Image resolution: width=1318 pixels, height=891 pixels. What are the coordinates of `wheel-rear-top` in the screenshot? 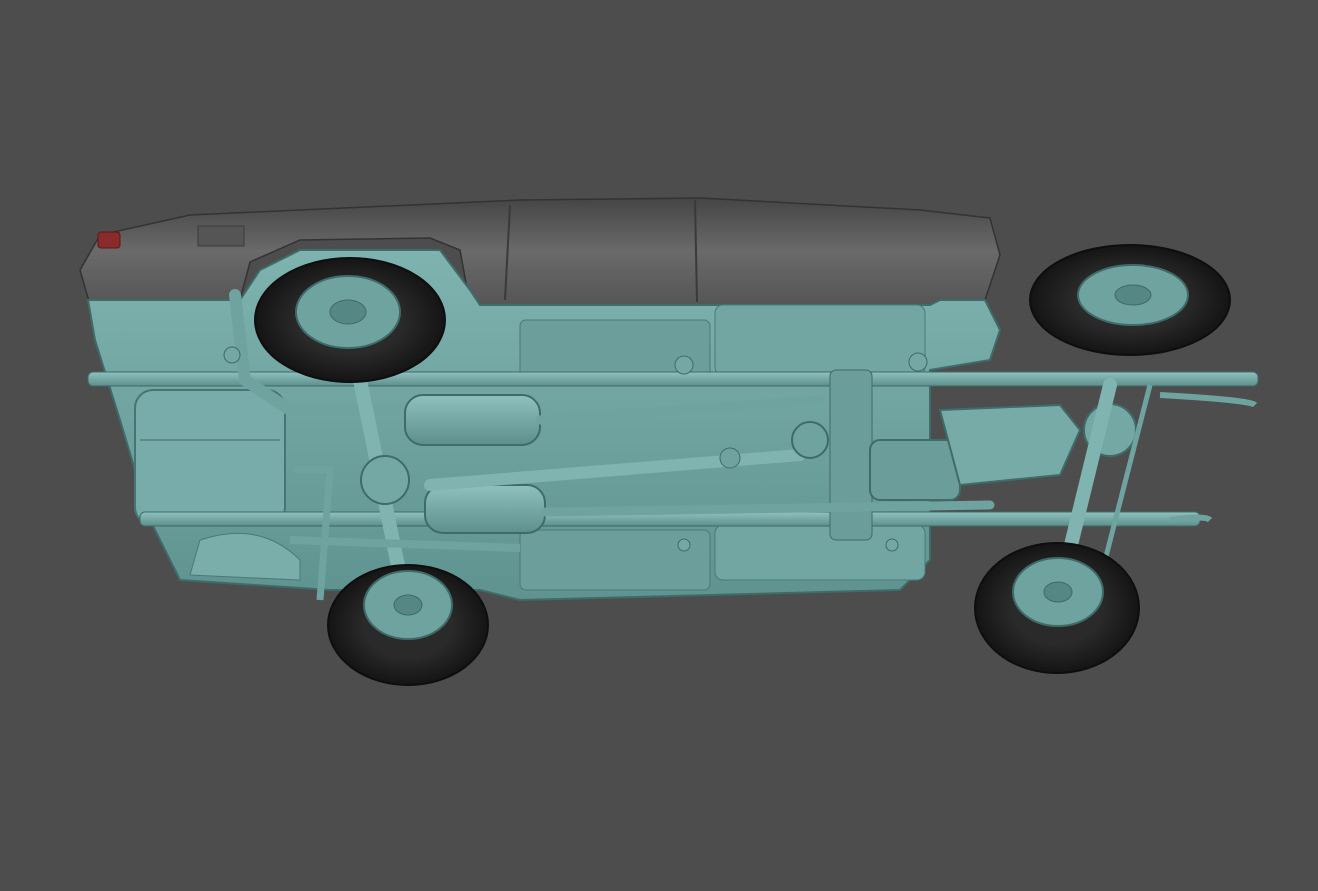 It's located at (350, 320).